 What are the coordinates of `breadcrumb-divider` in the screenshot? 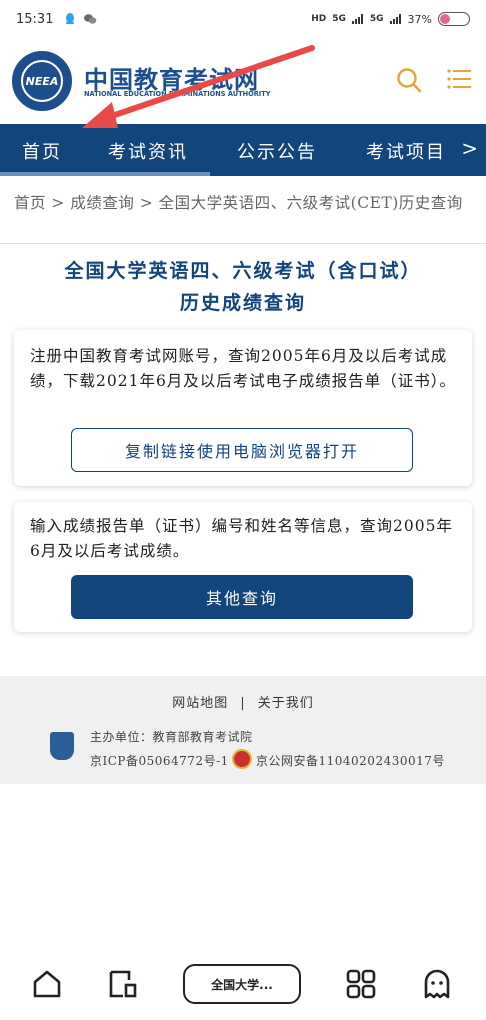 It's located at (243, 243).